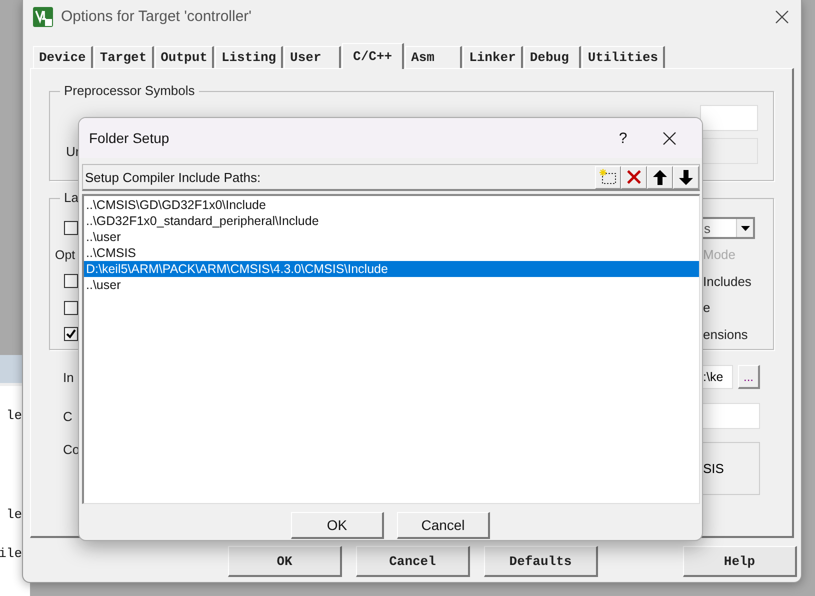 The height and width of the screenshot is (596, 815). I want to click on group-title: Preprocessor Symbols, so click(129, 90).